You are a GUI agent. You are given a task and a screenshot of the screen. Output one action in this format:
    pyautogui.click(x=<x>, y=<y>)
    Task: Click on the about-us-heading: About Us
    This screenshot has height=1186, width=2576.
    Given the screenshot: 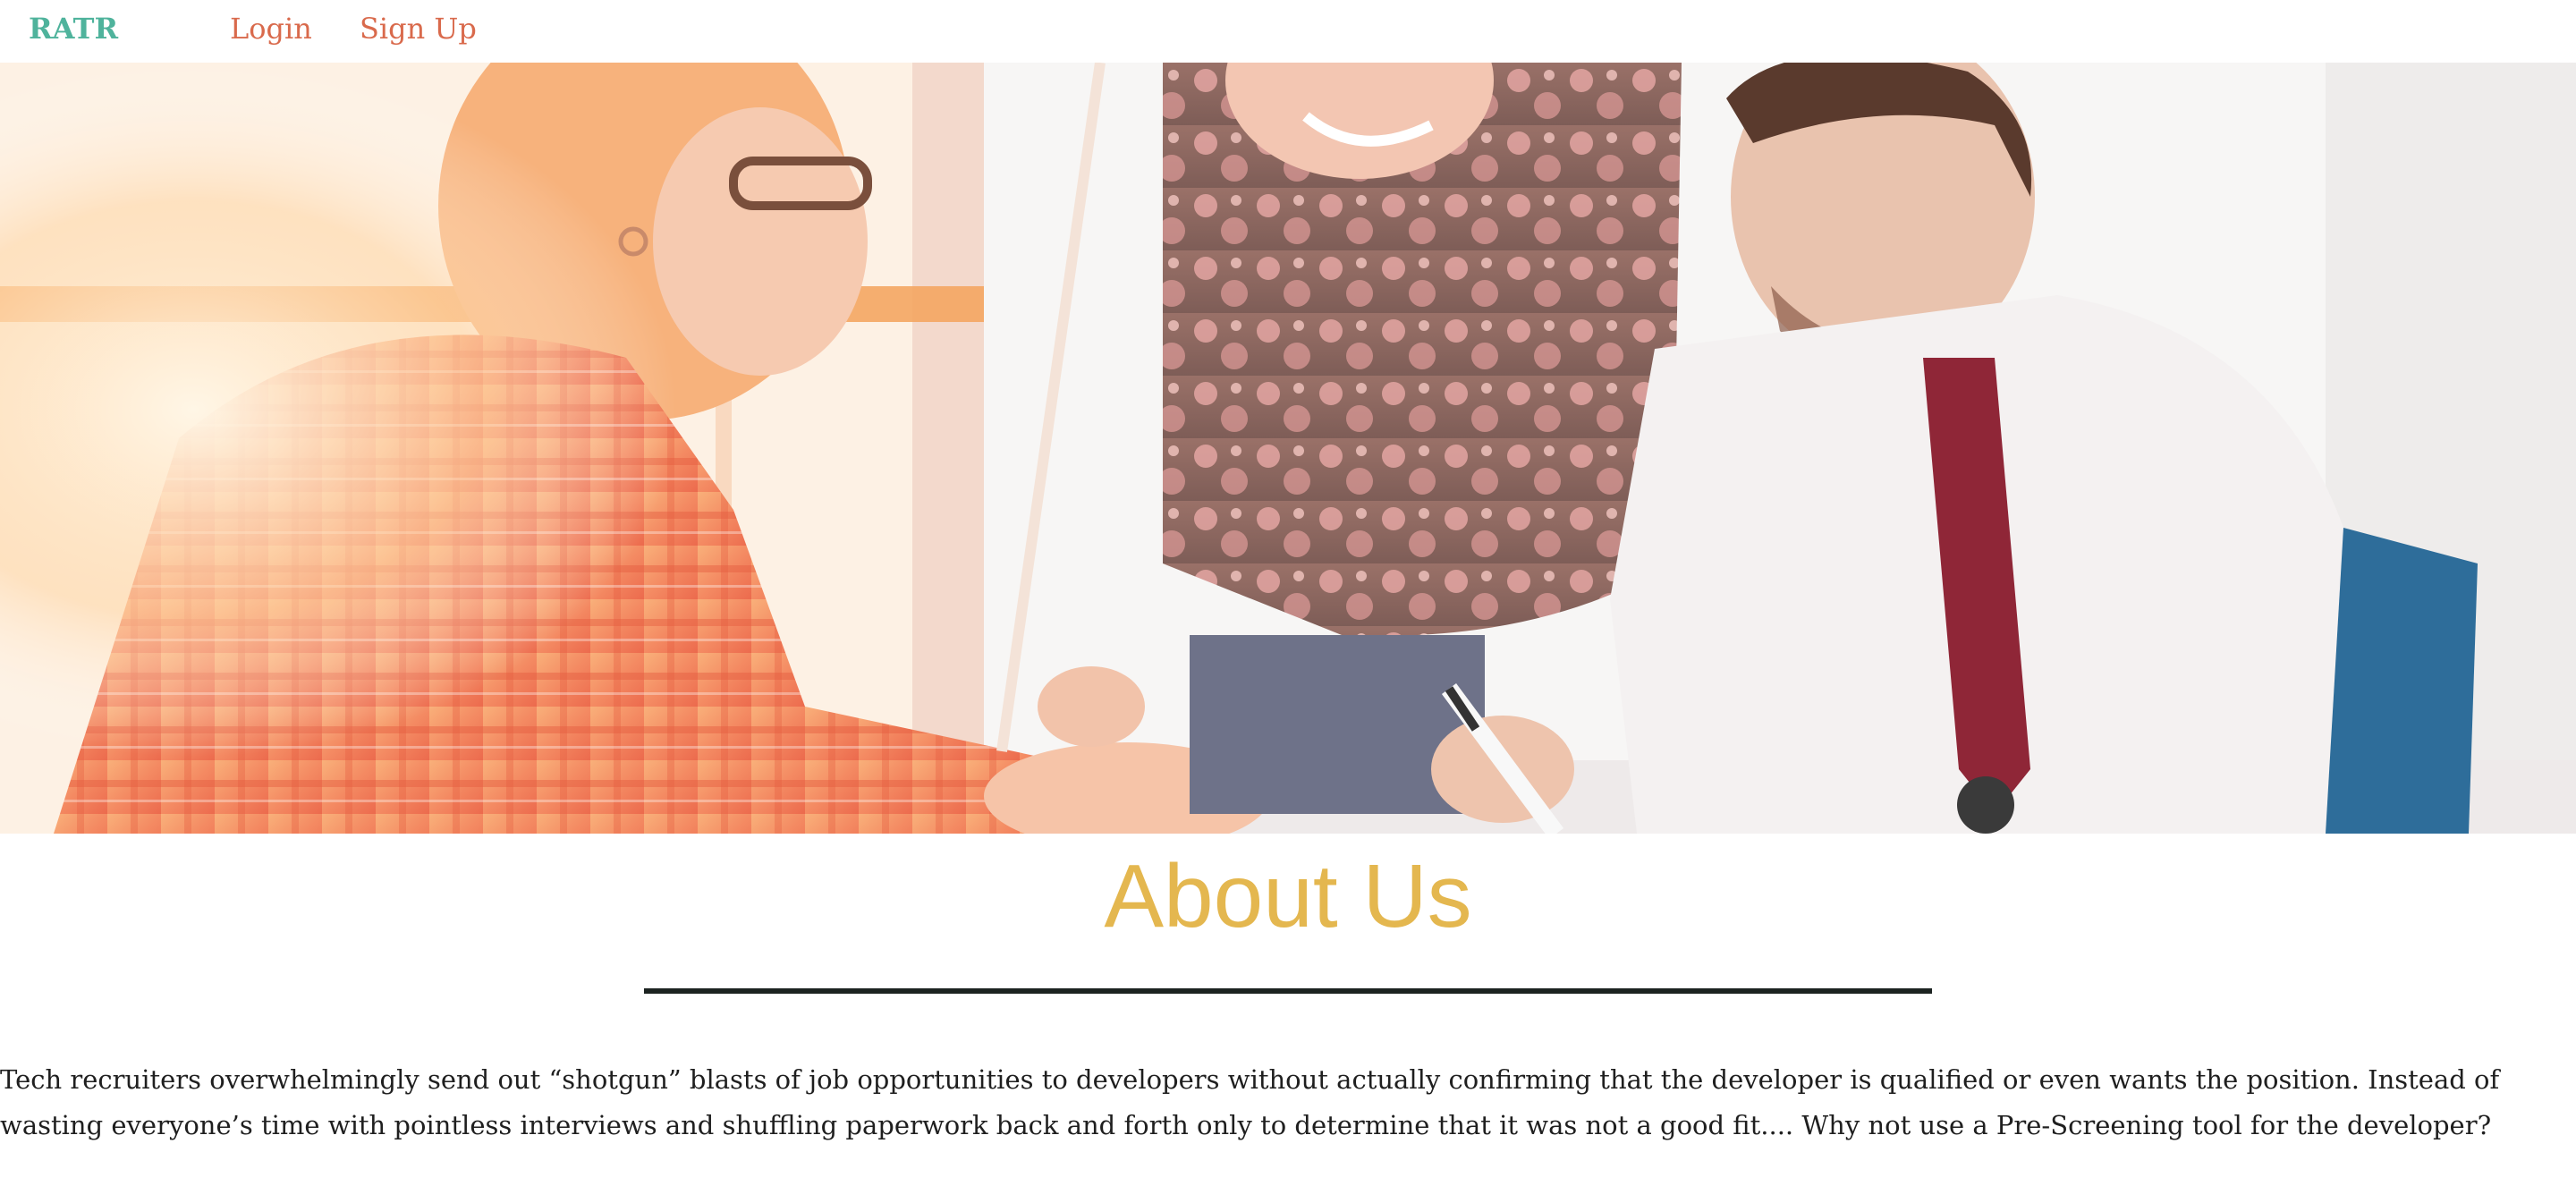 What is the action you would take?
    pyautogui.click(x=1288, y=896)
    